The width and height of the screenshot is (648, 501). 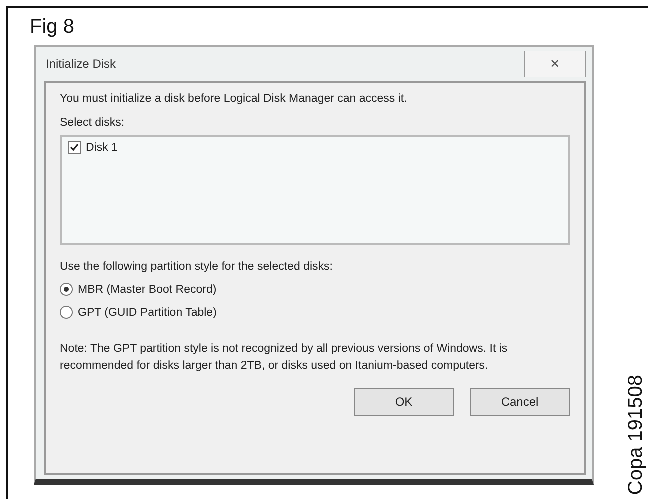 I want to click on radio-label: MBR (Master Boot Record), so click(x=147, y=290).